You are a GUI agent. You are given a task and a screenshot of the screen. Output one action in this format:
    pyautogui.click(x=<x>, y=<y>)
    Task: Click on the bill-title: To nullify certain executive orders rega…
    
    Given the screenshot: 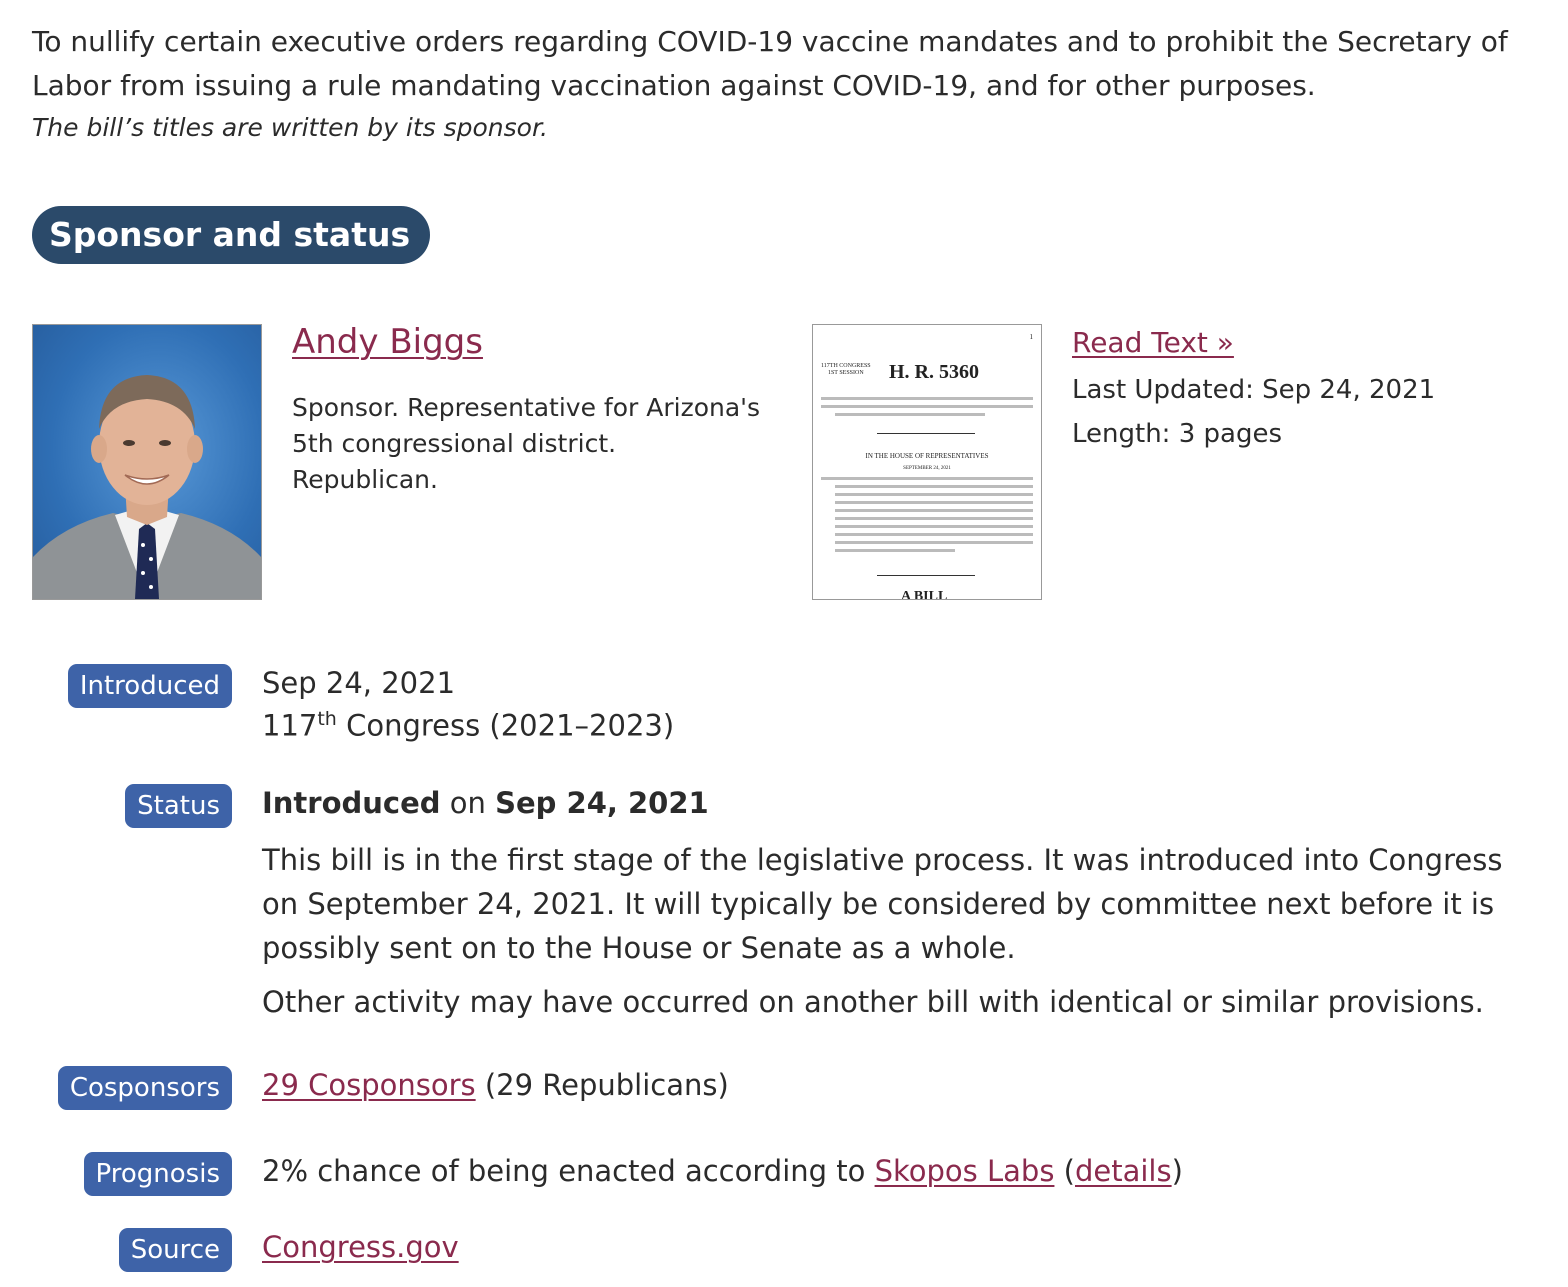 What is the action you would take?
    pyautogui.click(x=770, y=63)
    